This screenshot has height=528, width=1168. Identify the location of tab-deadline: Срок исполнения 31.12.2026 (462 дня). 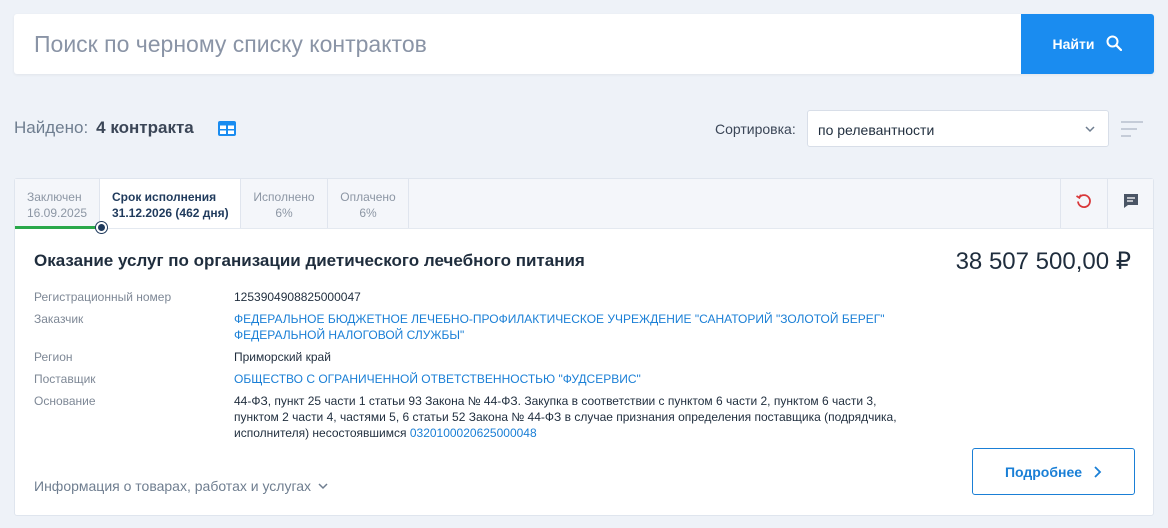
(170, 203).